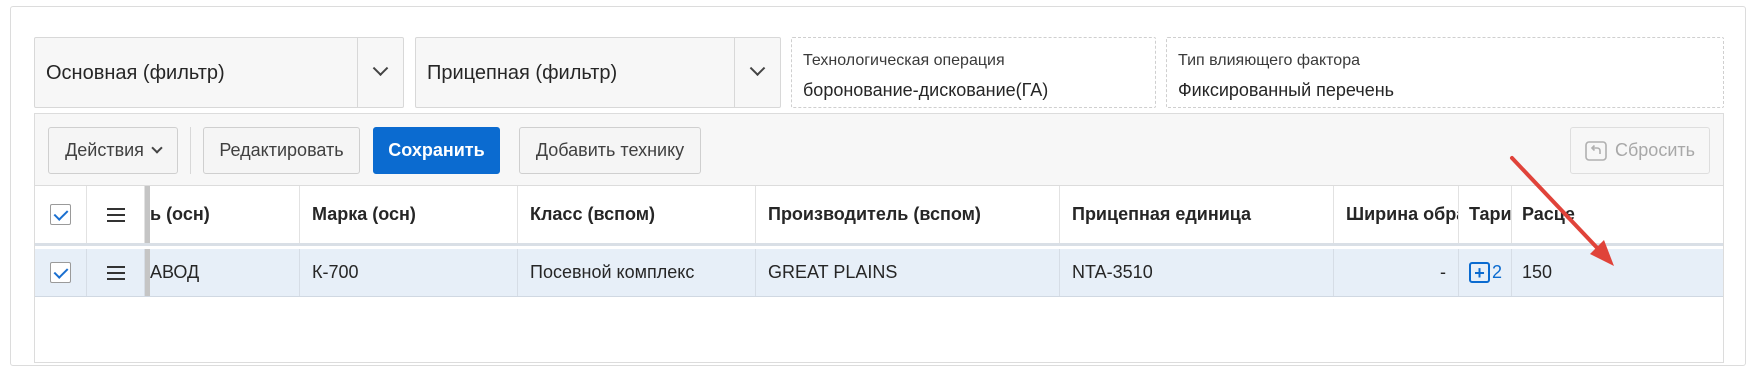  Describe the element at coordinates (135, 73) in the screenshot. I see `main-filter-value: Основная (фильтр)` at that location.